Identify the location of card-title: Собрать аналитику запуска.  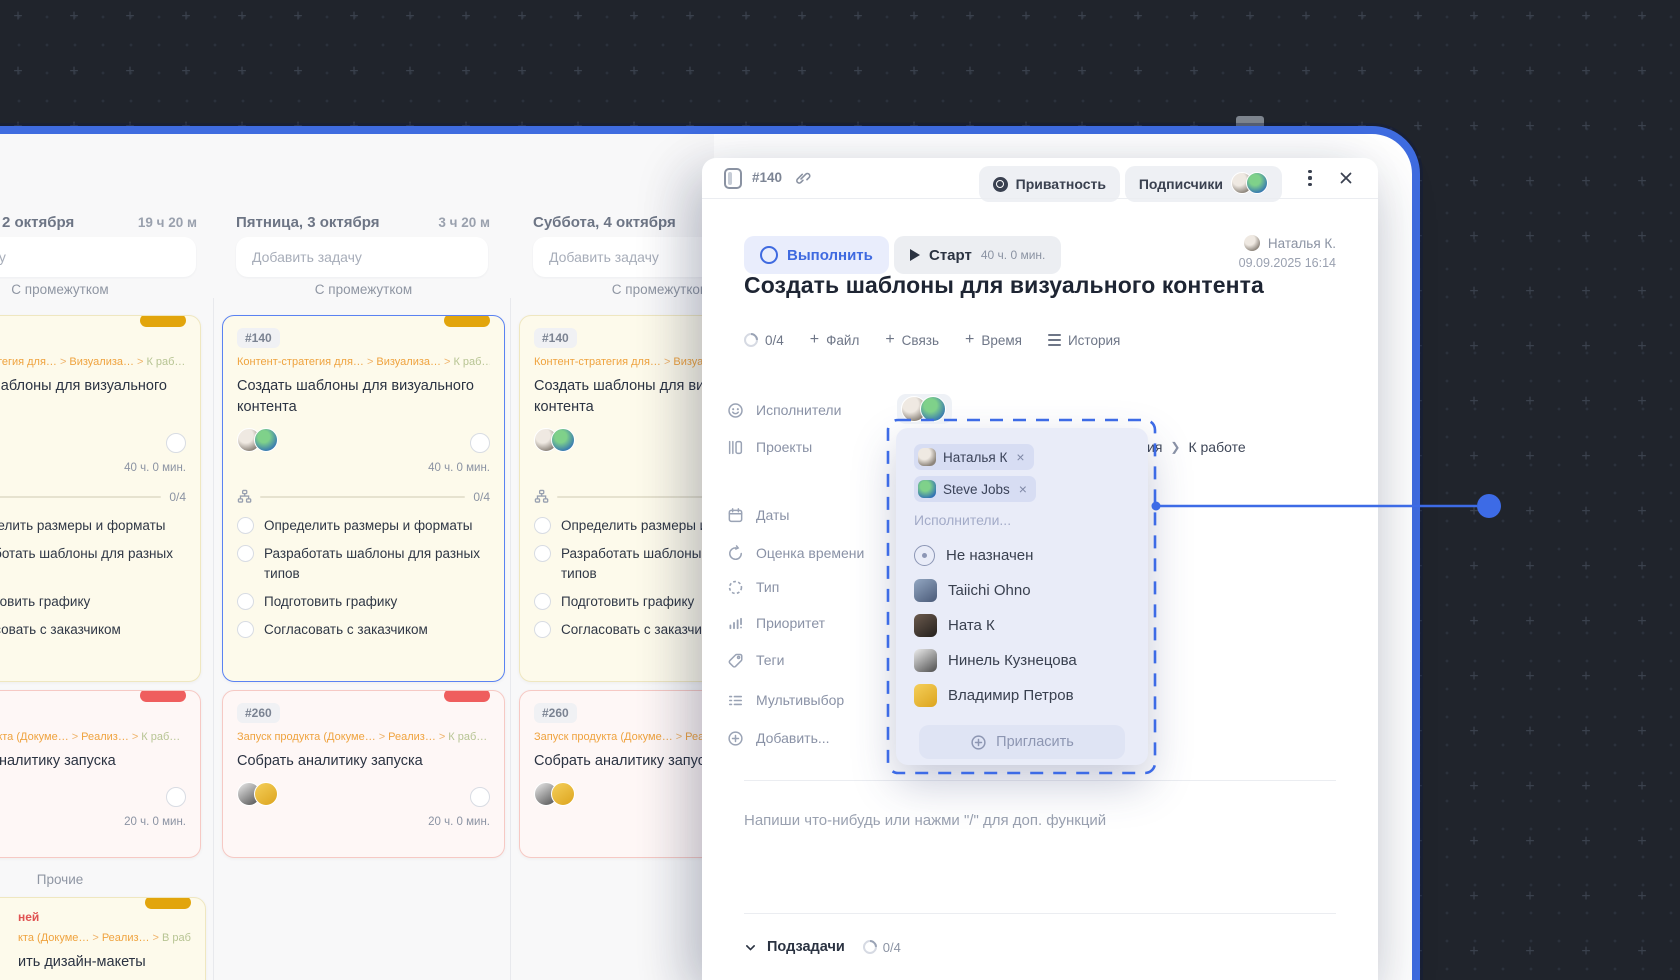
(58, 761).